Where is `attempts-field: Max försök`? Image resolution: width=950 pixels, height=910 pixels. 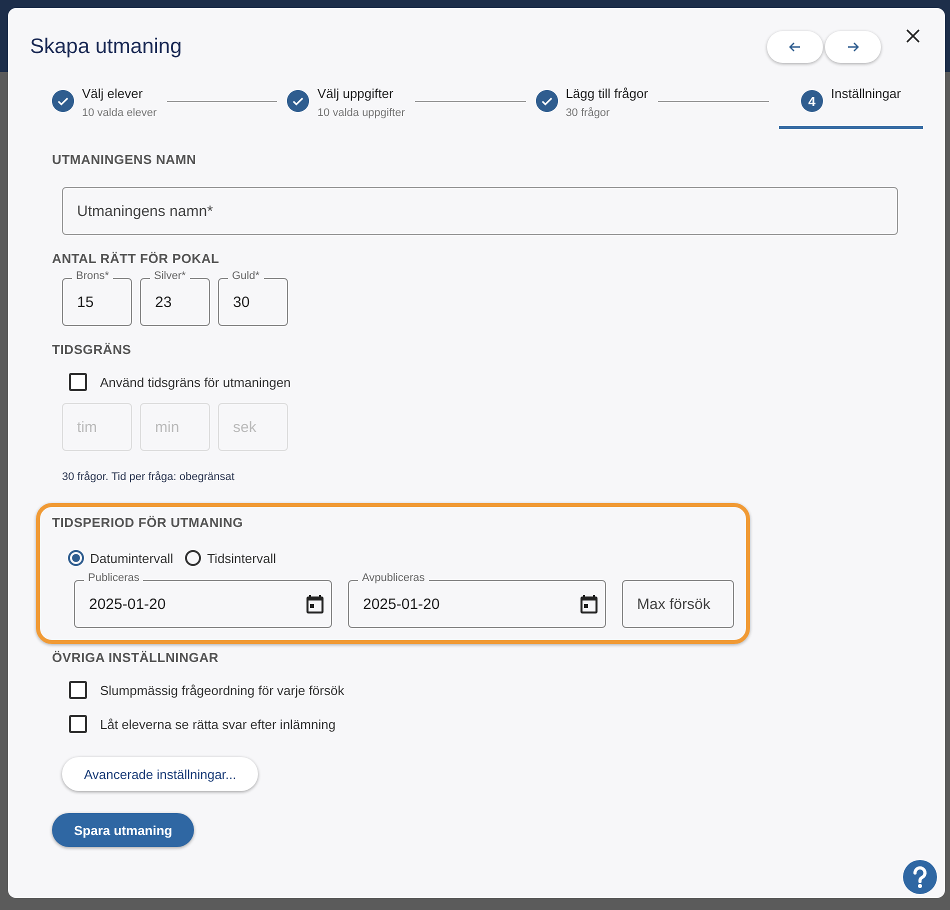
attempts-field: Max försök is located at coordinates (678, 604).